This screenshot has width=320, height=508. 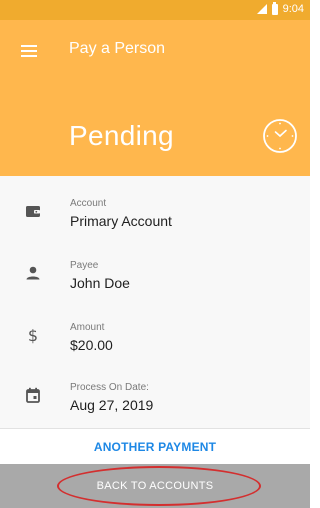 I want to click on detail-row-amount: $ Amount $20.00, so click(x=155, y=342).